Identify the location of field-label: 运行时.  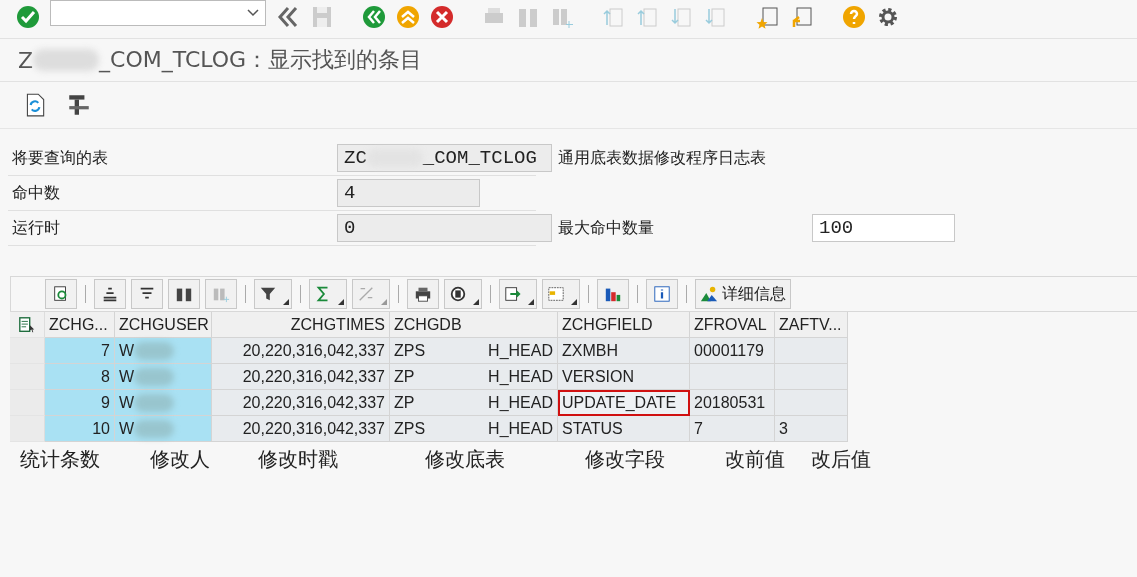
(36, 228).